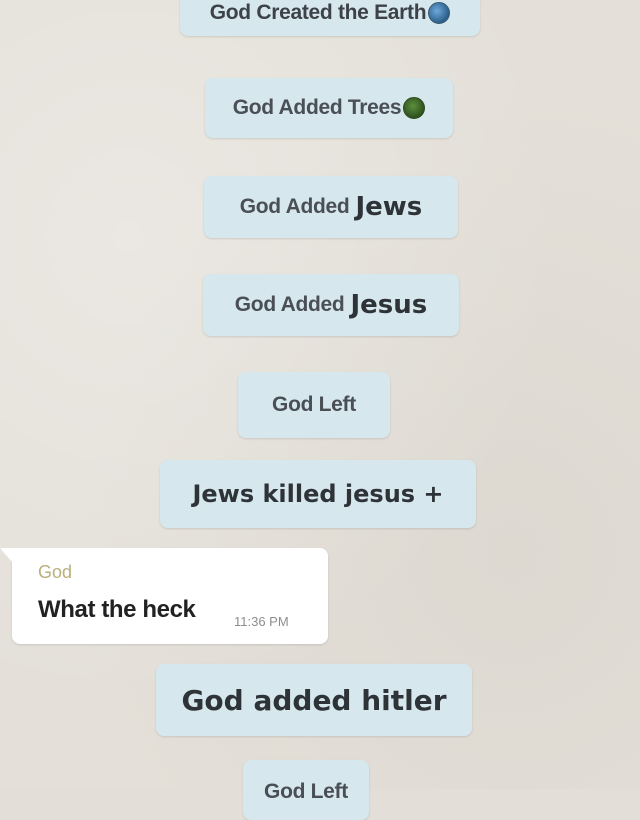 This screenshot has width=640, height=820. Describe the element at coordinates (6, 555) in the screenshot. I see `bubble-tail` at that location.